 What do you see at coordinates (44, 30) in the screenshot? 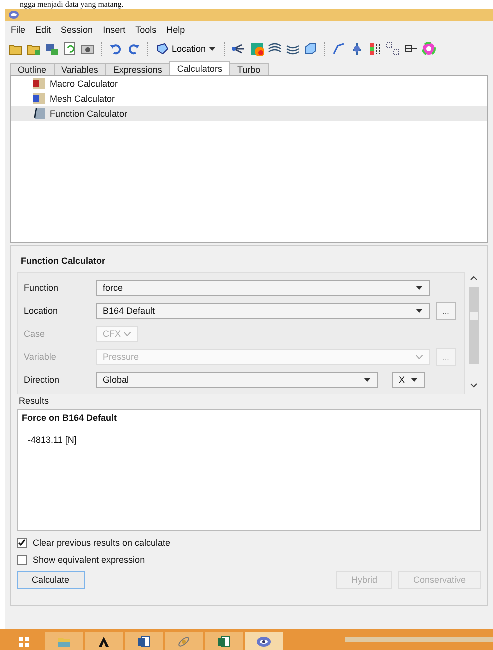
I see `menu-item: Edit` at bounding box center [44, 30].